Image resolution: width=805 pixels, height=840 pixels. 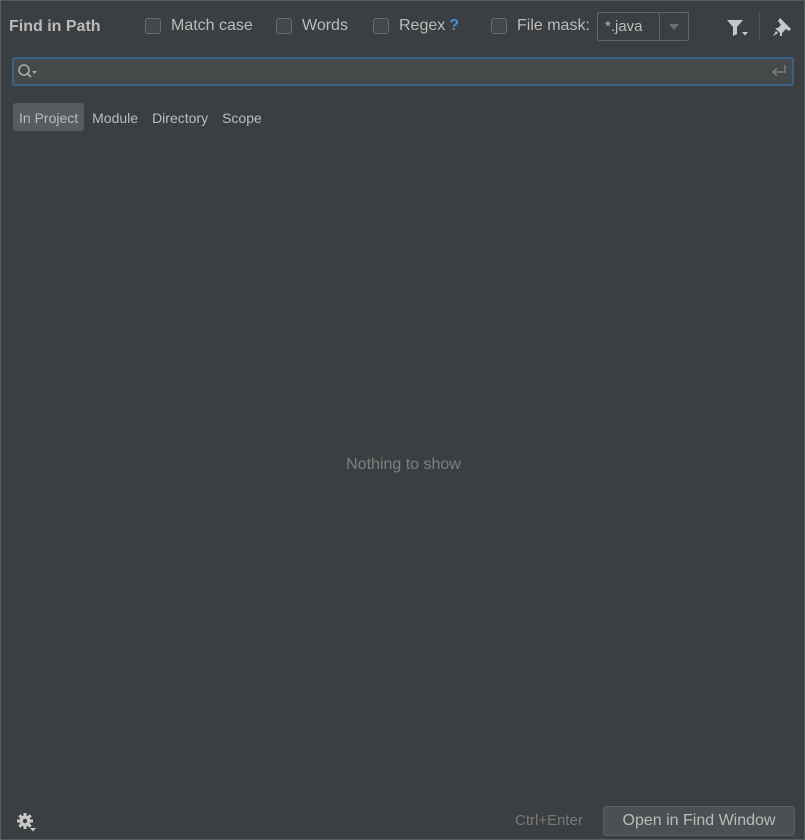 I want to click on file-mask-checkbox, so click(x=499, y=26).